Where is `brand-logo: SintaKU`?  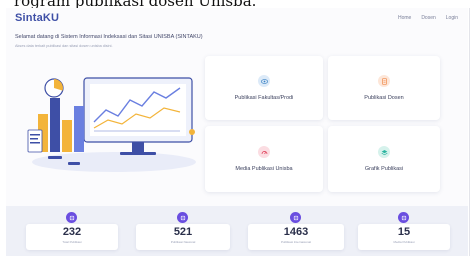 brand-logo: SintaKU is located at coordinates (37, 18).